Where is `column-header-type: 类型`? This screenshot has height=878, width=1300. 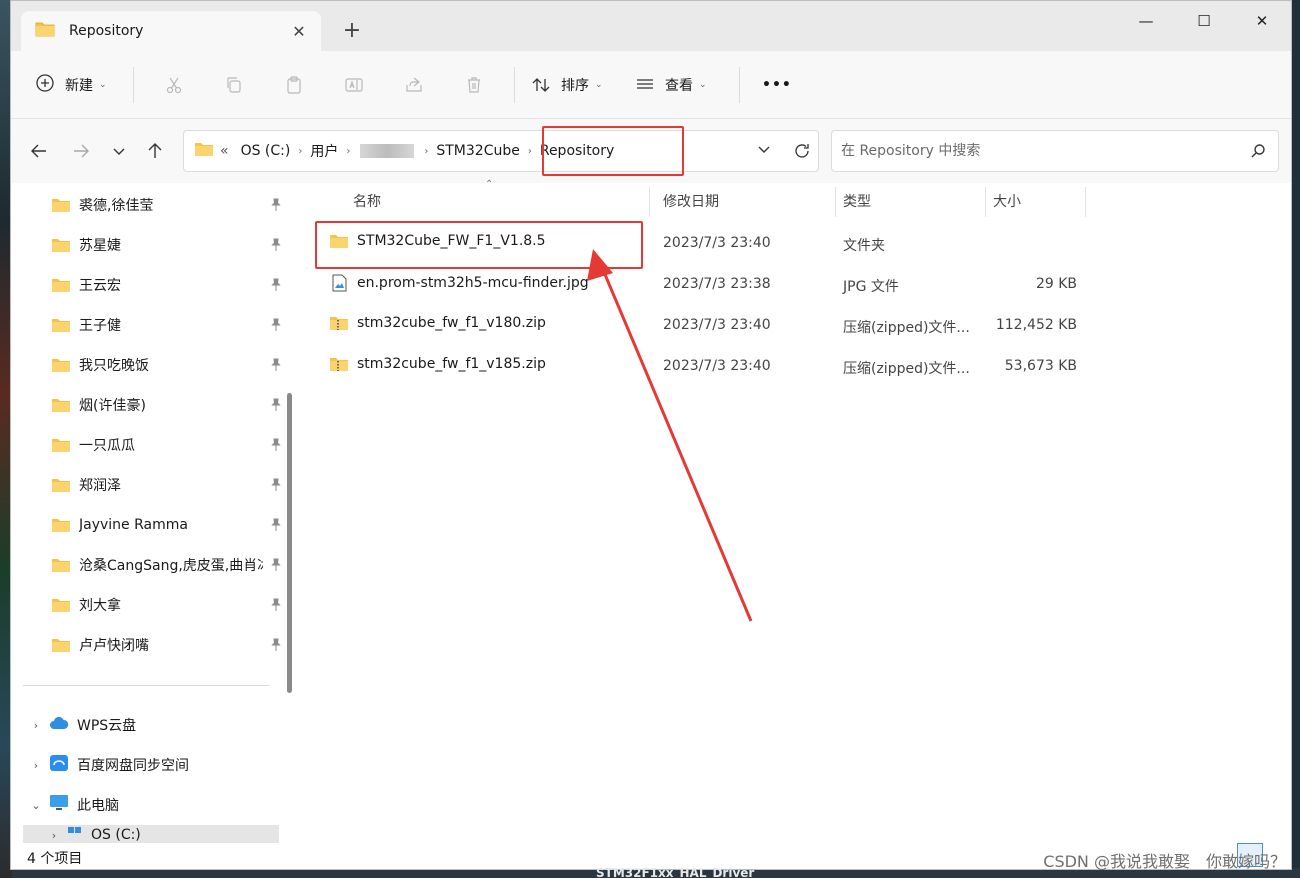 column-header-type: 类型 is located at coordinates (857, 201).